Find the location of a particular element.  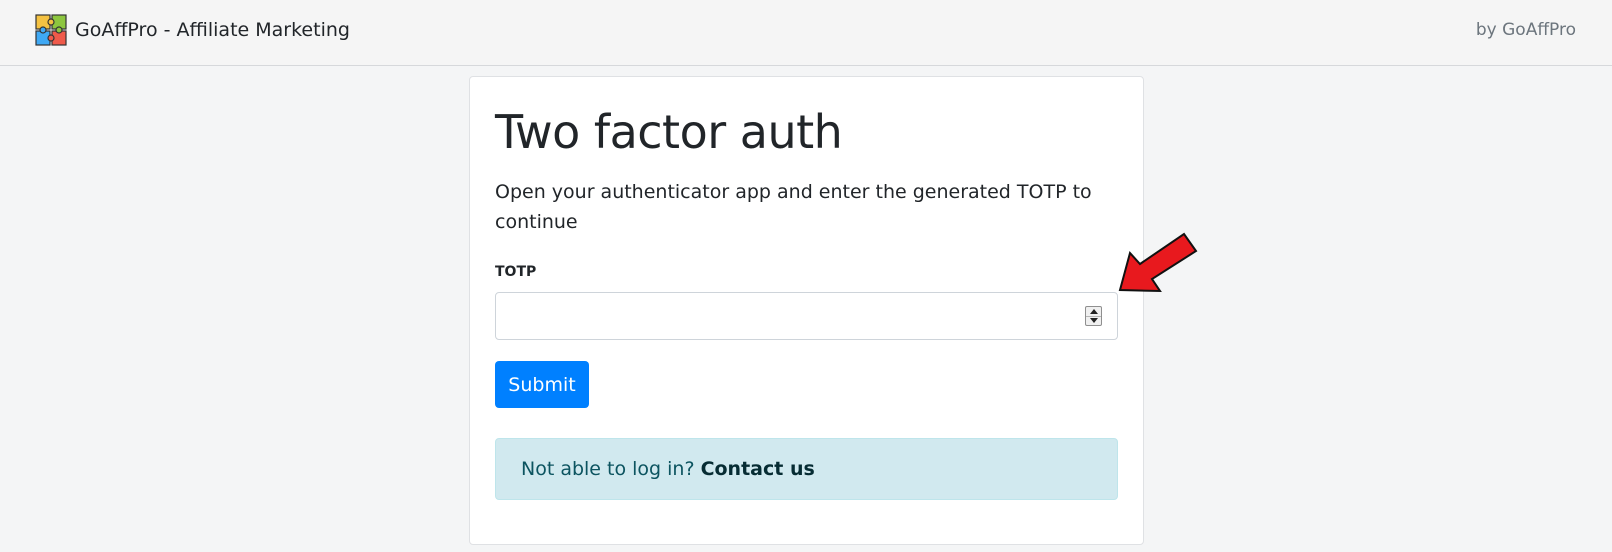

totp-label: TOTP is located at coordinates (516, 272).